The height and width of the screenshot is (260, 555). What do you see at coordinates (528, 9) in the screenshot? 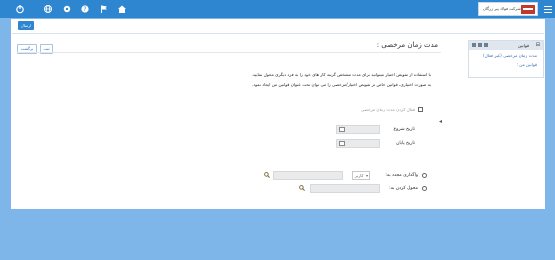
I see `company-emblem` at bounding box center [528, 9].